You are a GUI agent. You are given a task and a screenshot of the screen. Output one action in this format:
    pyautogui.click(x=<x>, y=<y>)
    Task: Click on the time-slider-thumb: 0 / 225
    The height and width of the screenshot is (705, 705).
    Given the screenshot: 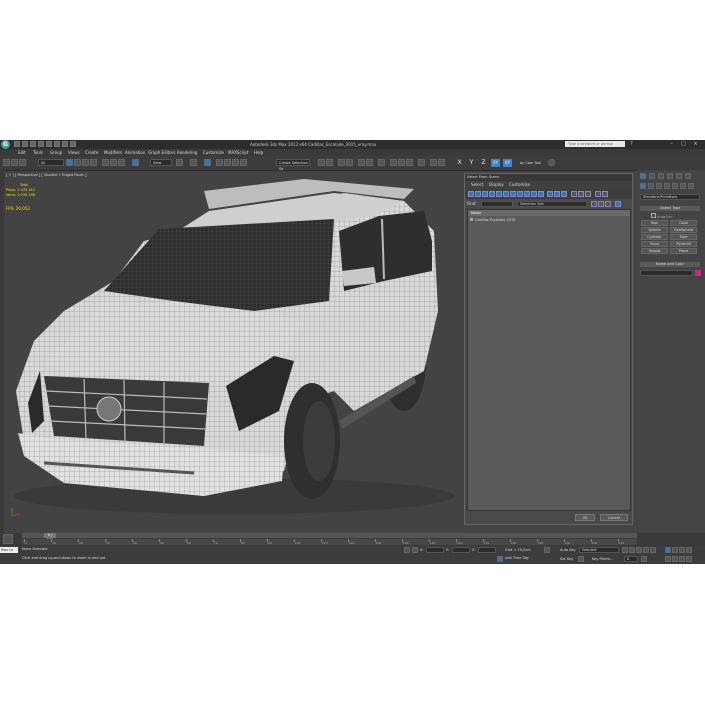 What is the action you would take?
    pyautogui.click(x=50, y=537)
    